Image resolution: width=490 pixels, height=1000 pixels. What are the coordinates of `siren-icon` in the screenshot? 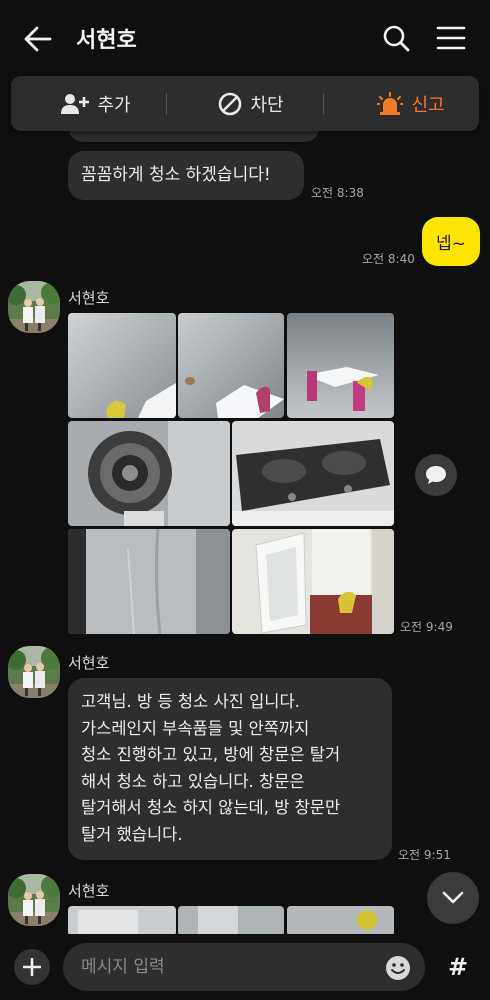 It's located at (390, 103).